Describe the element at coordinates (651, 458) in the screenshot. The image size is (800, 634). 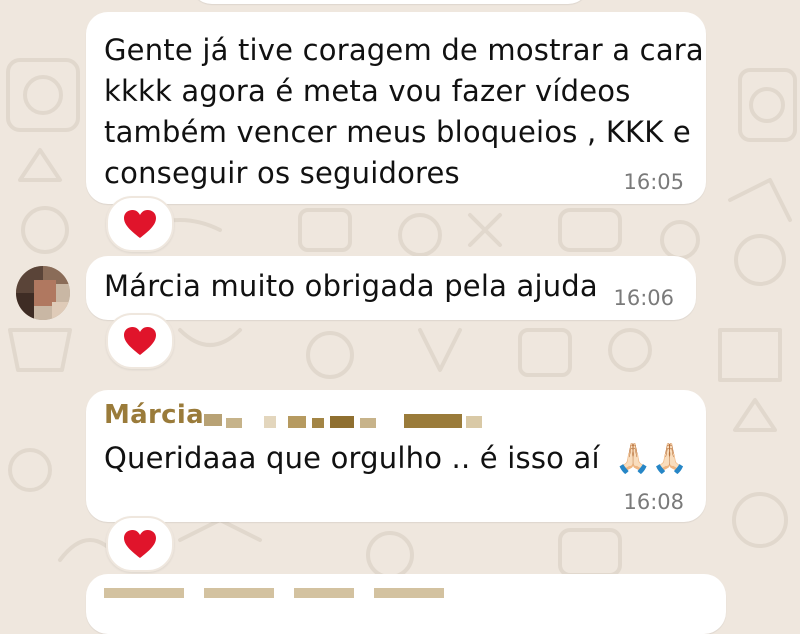
I see `praying-hands-emoji: 🙏🏻🙏🏻` at that location.